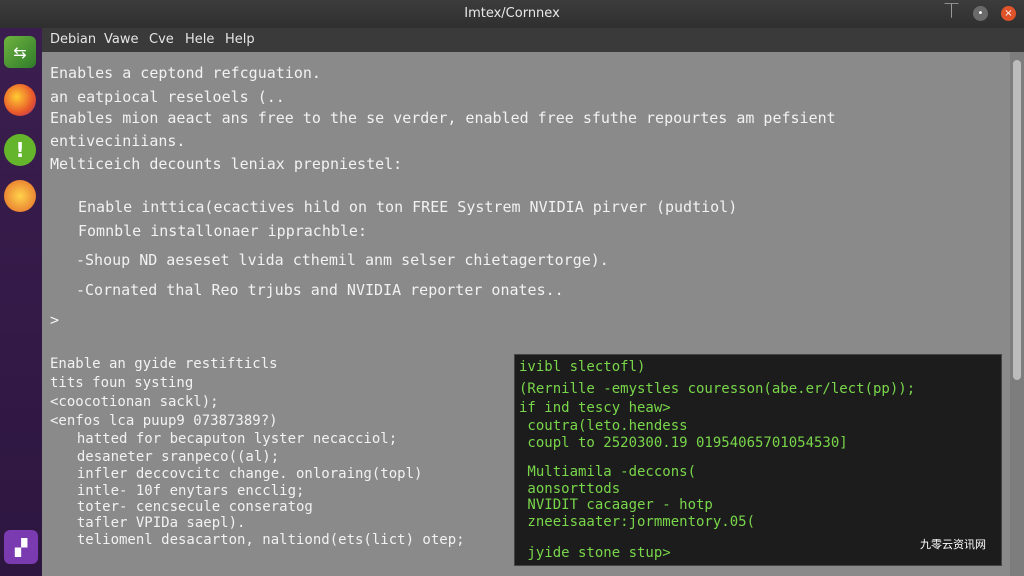  I want to click on close-button: ×, so click(1008, 13).